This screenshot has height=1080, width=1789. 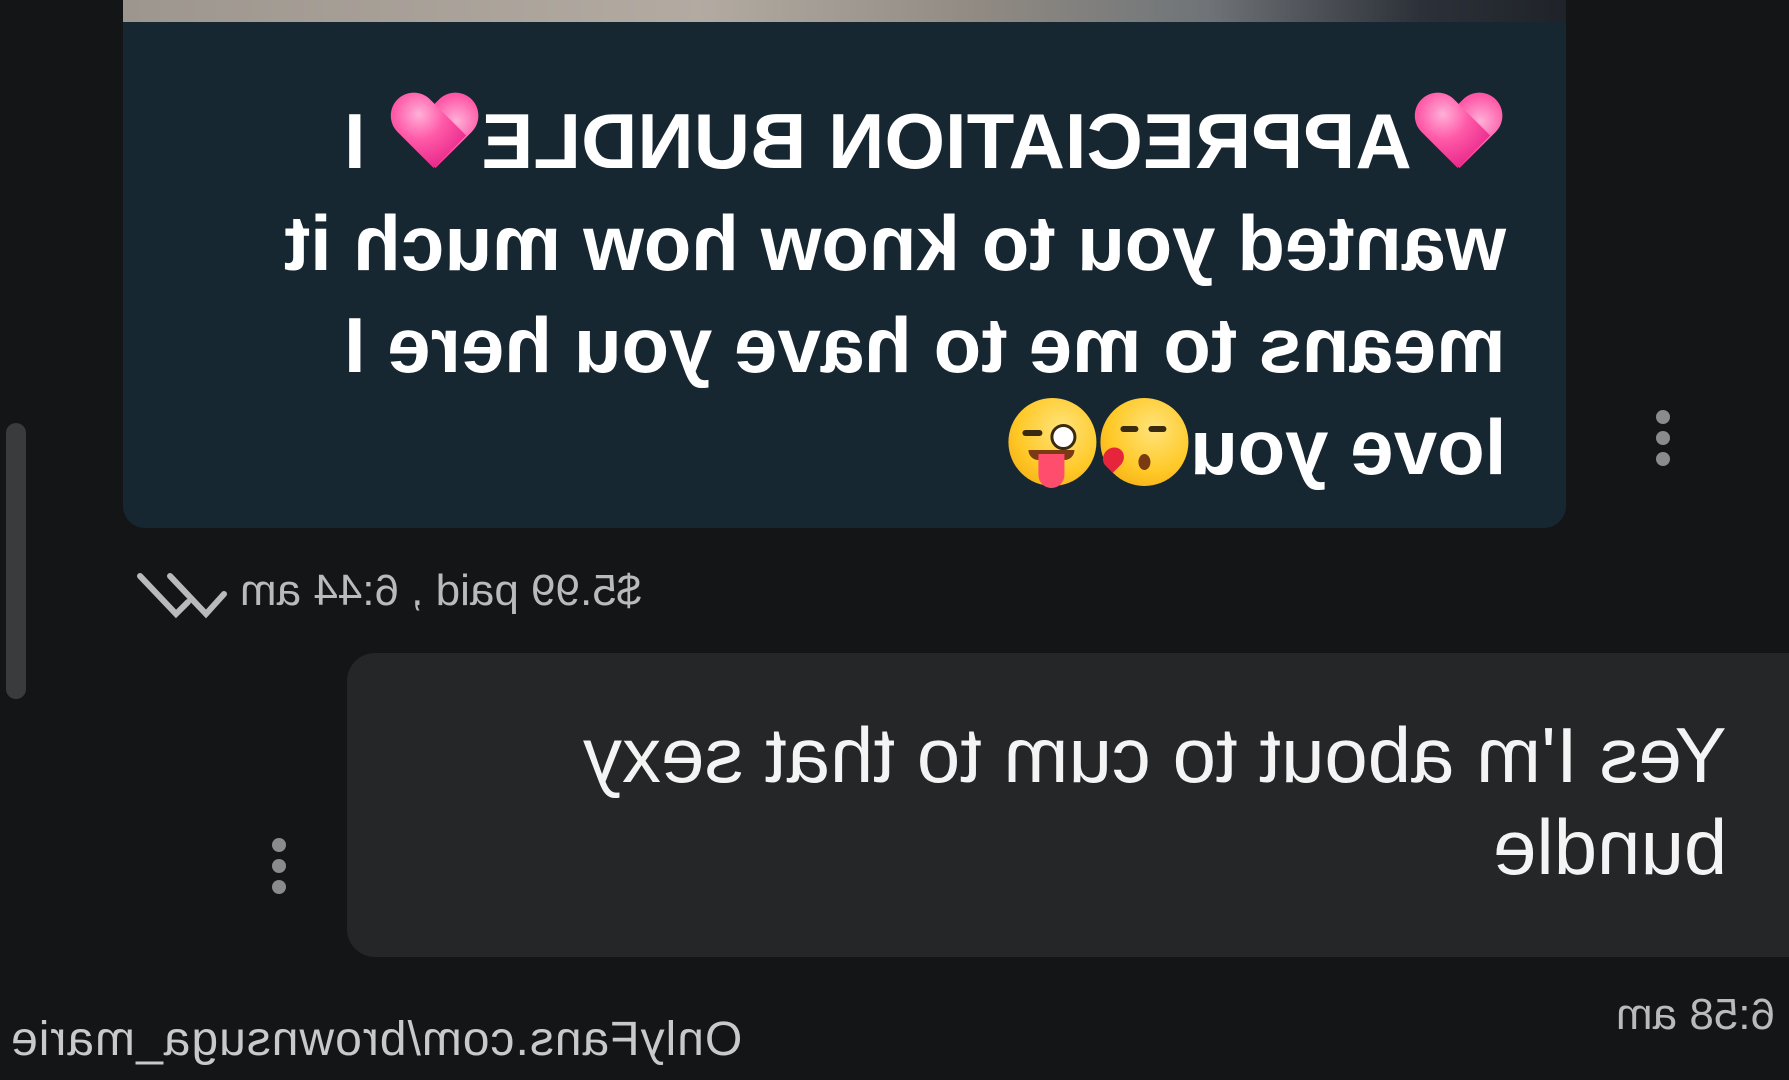 What do you see at coordinates (1077, 847) in the screenshot?
I see `outgoing-line-2: bundle` at bounding box center [1077, 847].